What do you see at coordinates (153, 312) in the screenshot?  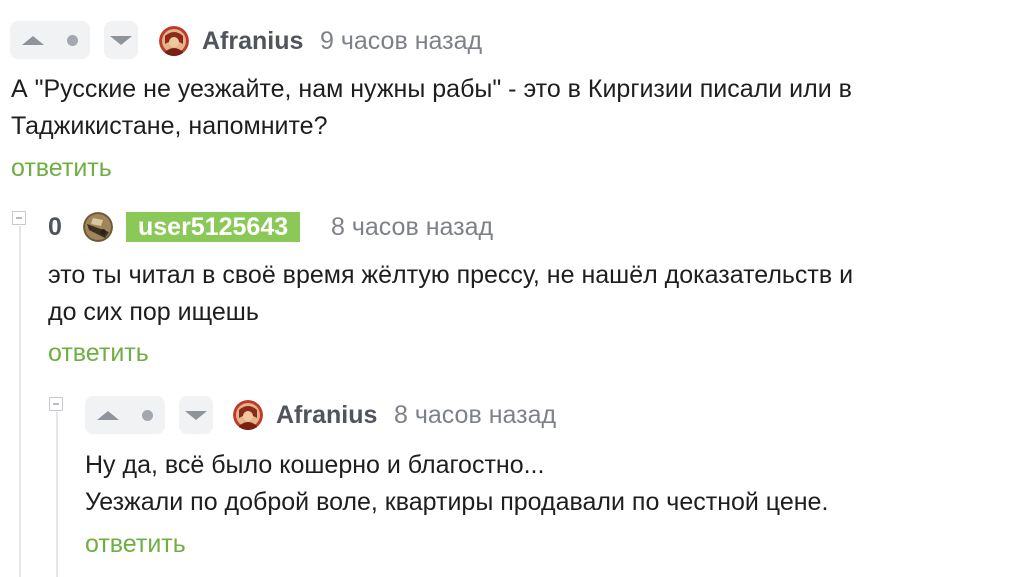 I see `comment-text-line: до сих пор ищешь` at bounding box center [153, 312].